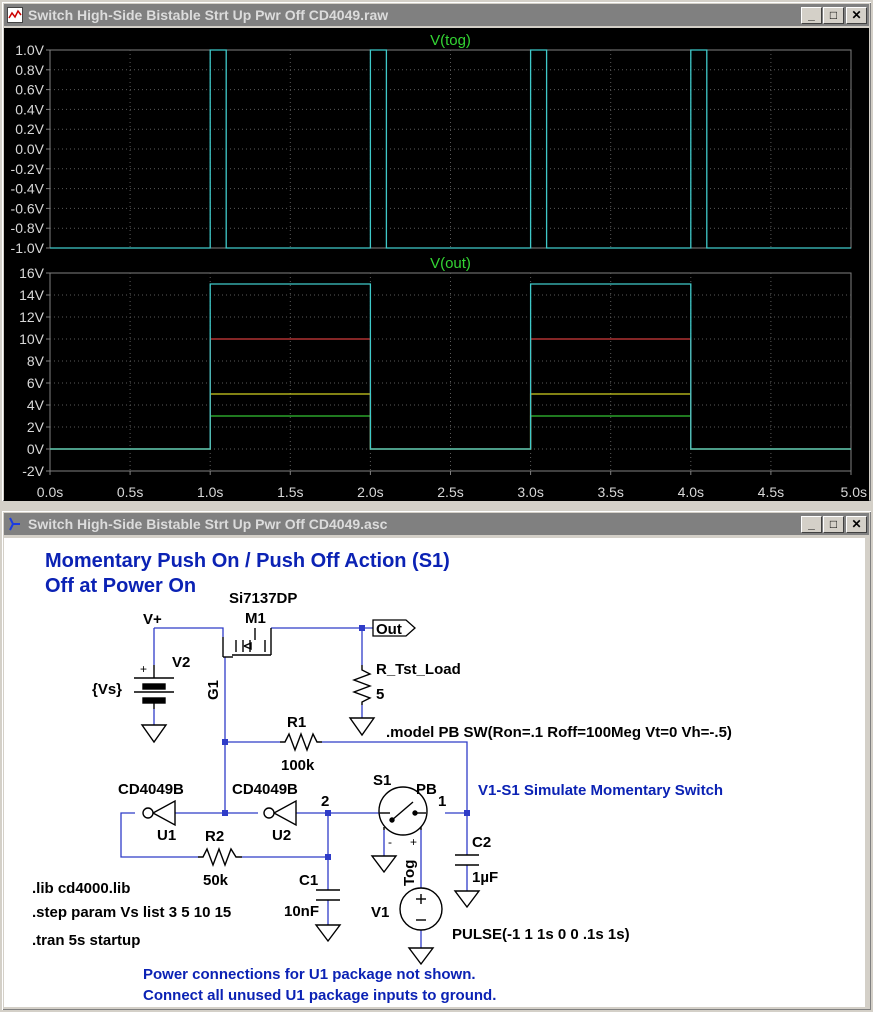 The image size is (873, 1012). What do you see at coordinates (281, 835) in the screenshot?
I see `u2-name-label: U2` at bounding box center [281, 835].